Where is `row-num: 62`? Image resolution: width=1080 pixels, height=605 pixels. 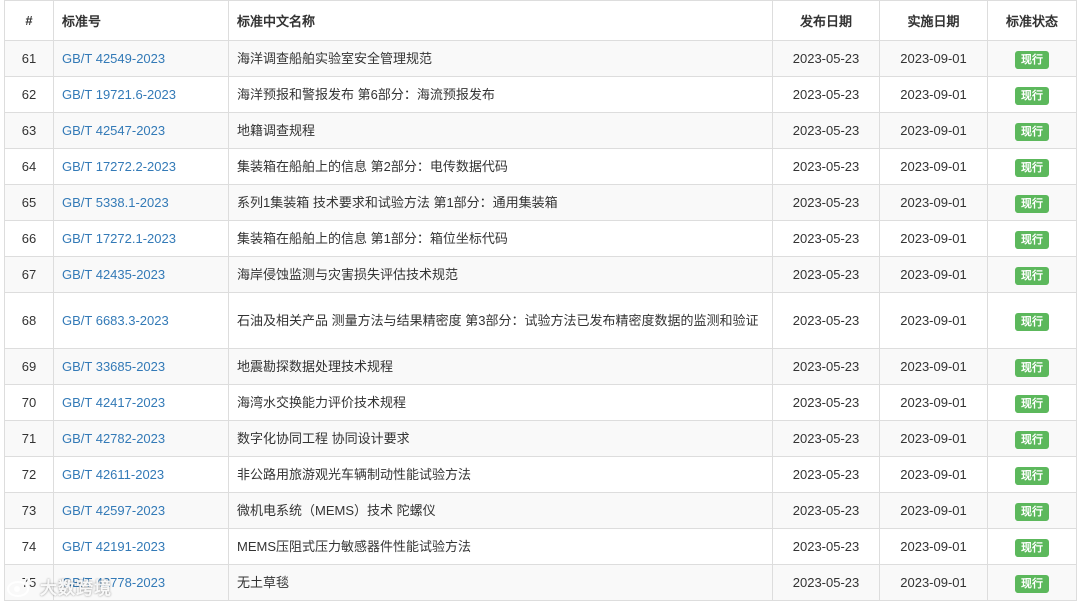 row-num: 62 is located at coordinates (29, 94).